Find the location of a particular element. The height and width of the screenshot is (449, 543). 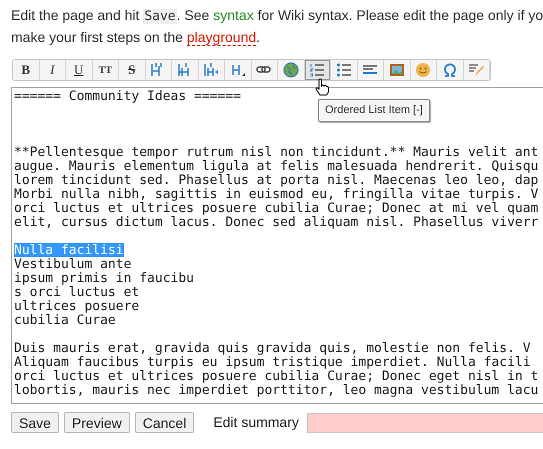

omega-icon is located at coordinates (450, 70).